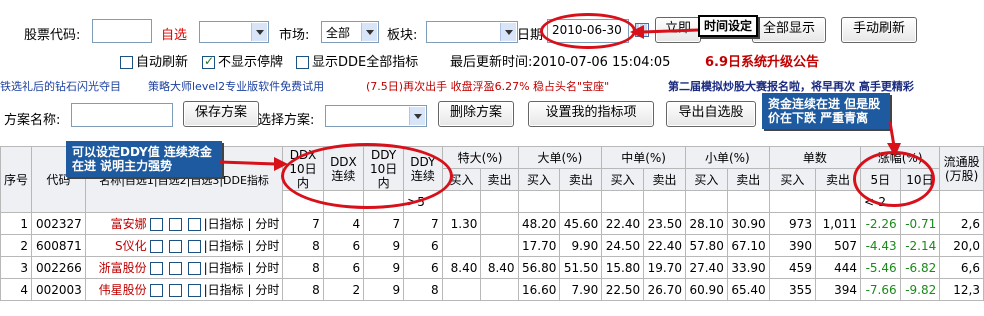  I want to click on col-medium: 中单(%), so click(643, 157).